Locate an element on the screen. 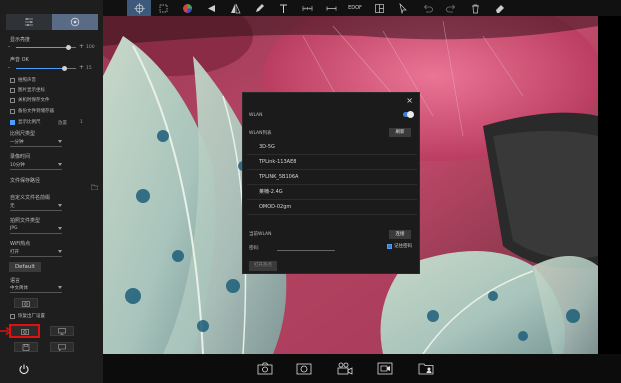 The image size is (621, 383). line-measure-tool is located at coordinates (331, 8).